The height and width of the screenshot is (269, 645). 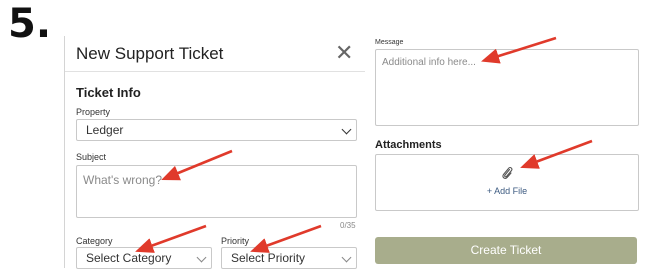 I want to click on attachment-dropzone: + Add File, so click(x=507, y=182).